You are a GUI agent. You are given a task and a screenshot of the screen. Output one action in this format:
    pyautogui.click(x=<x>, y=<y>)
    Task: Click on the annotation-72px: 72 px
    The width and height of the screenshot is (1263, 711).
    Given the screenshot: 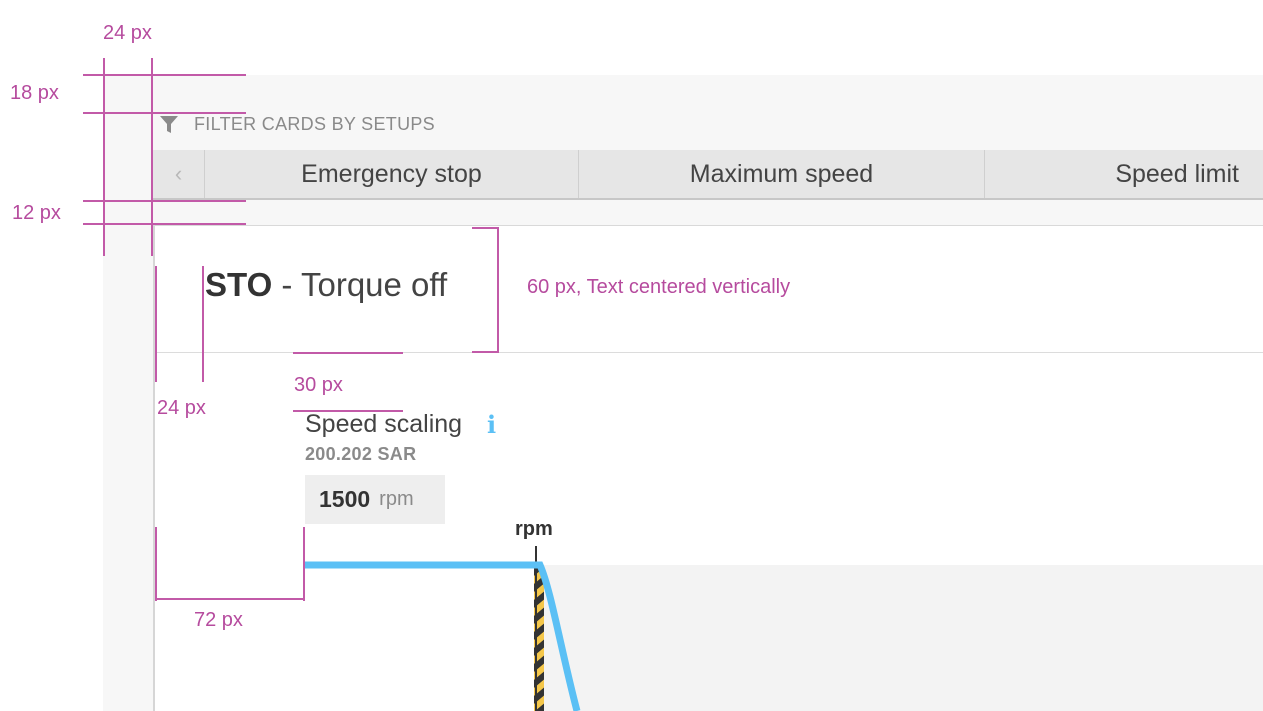 What is the action you would take?
    pyautogui.click(x=218, y=620)
    